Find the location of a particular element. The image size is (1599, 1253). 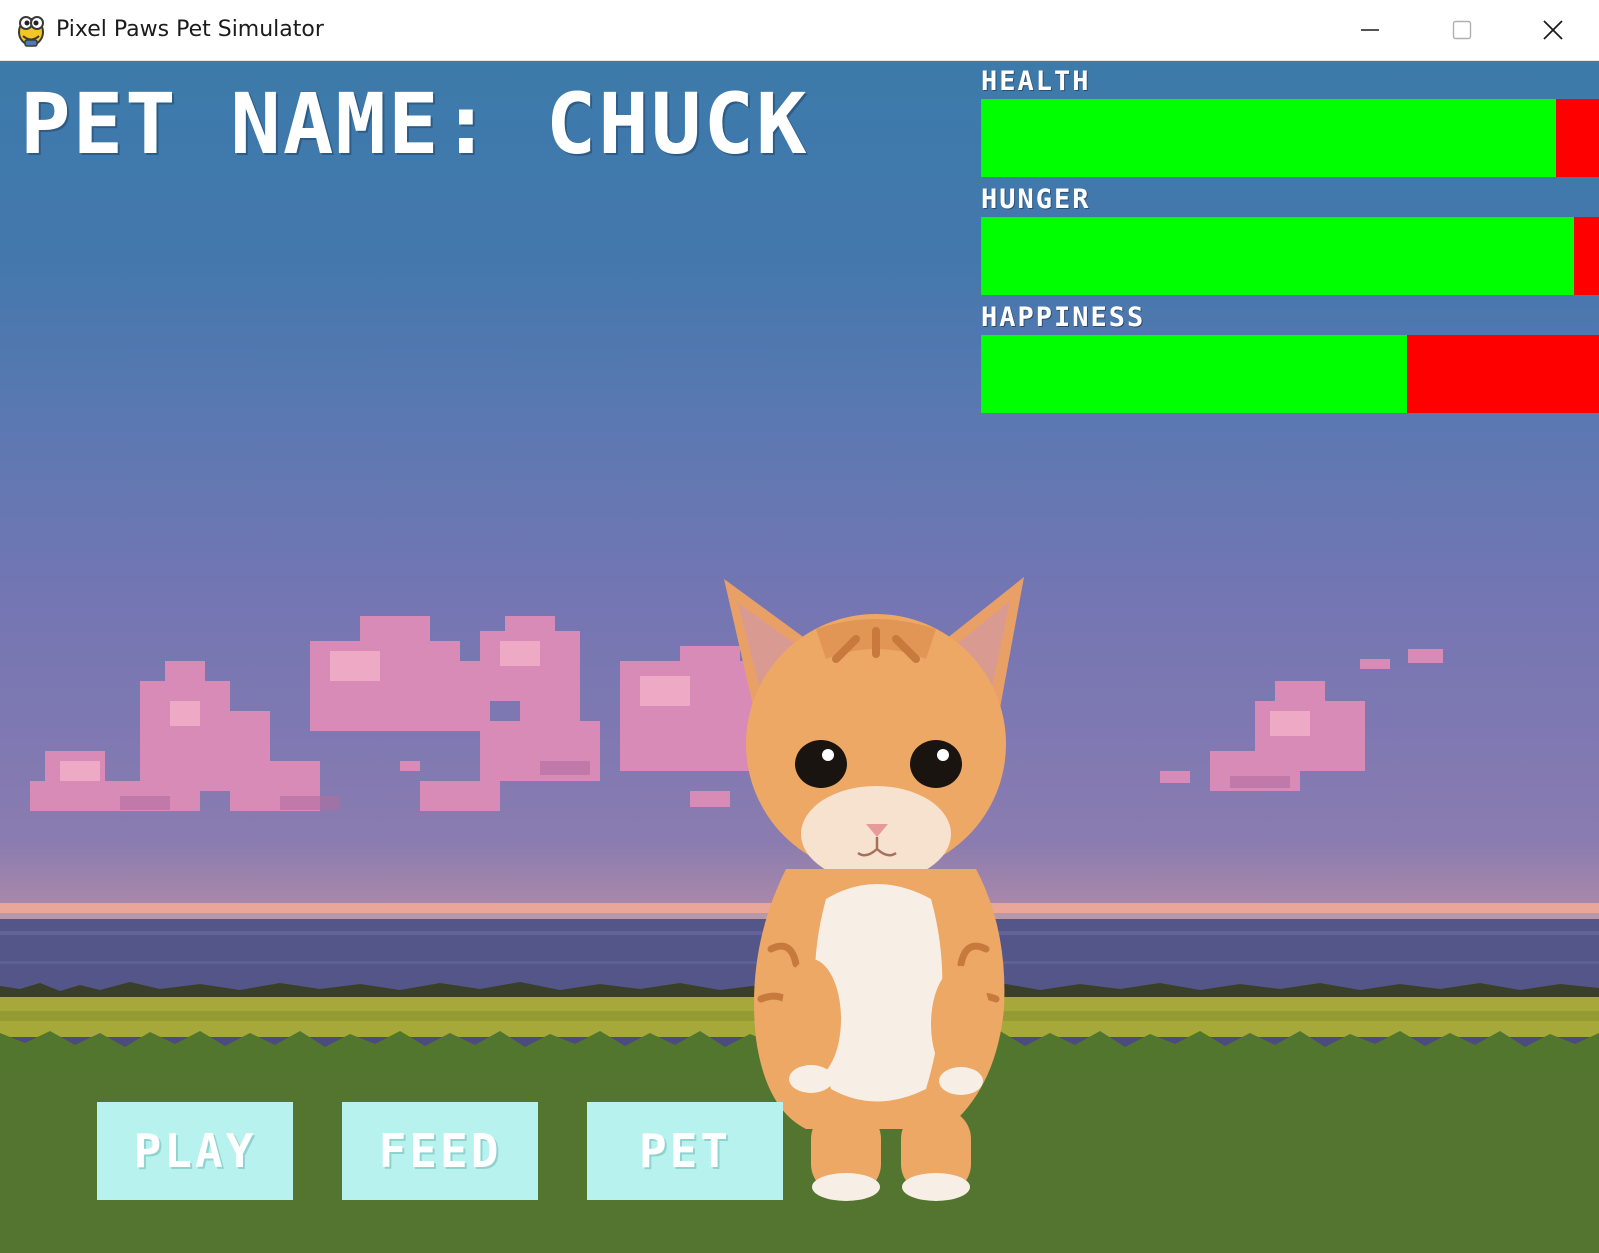

python-logo-icon is located at coordinates (31, 30).